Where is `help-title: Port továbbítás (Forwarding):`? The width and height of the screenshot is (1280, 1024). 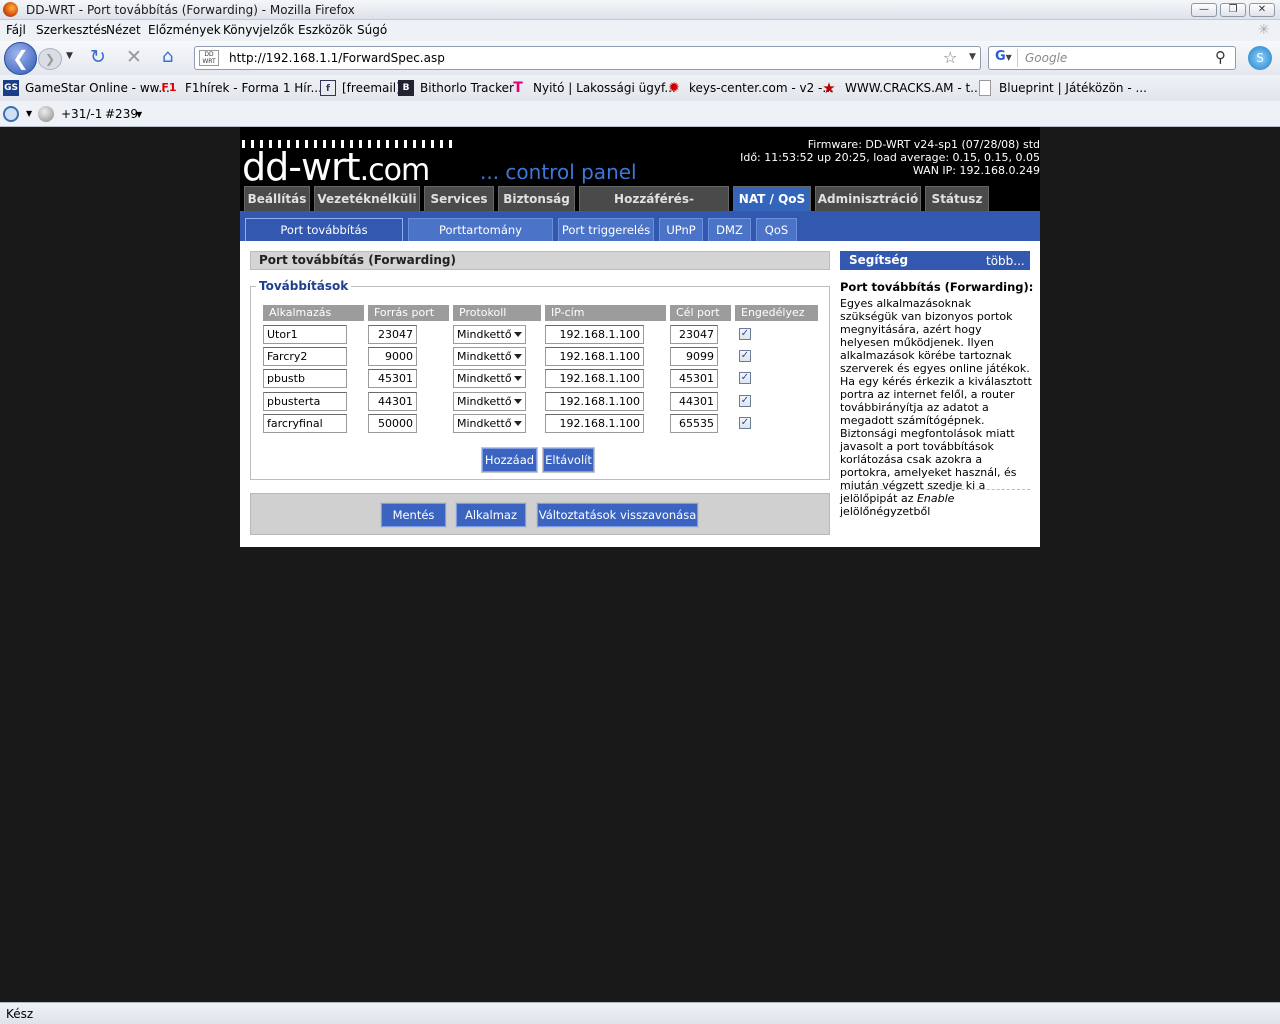
help-title: Port továbbítás (Forwarding): is located at coordinates (937, 287).